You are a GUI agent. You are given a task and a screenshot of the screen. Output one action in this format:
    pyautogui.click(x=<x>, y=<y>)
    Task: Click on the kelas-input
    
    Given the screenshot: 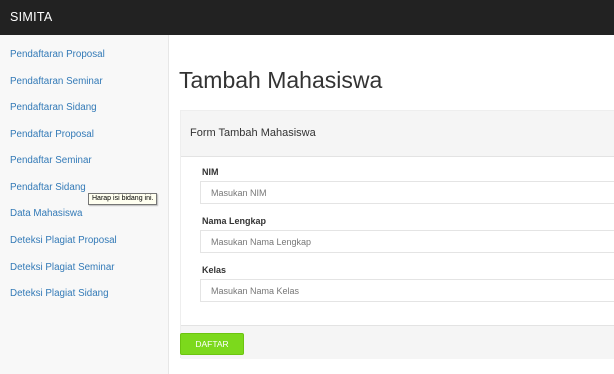 What is the action you would take?
    pyautogui.click(x=407, y=290)
    